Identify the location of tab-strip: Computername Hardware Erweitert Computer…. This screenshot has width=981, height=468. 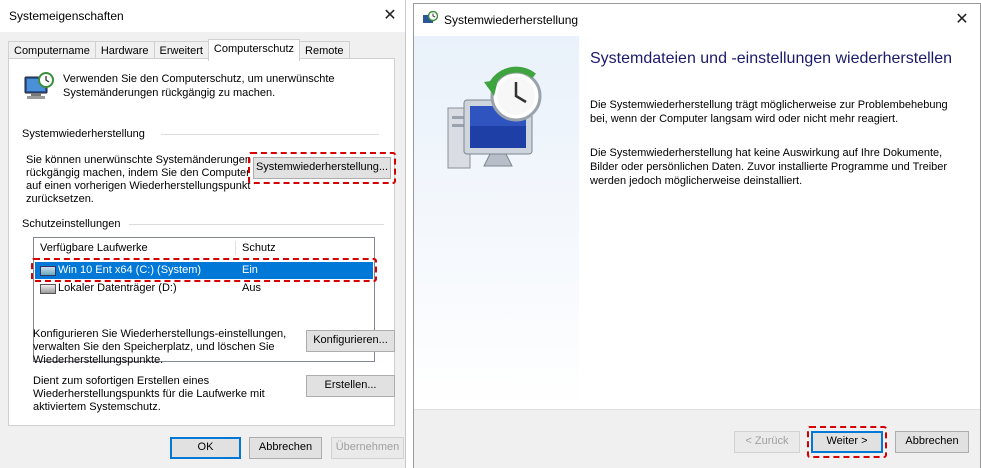
(179, 50).